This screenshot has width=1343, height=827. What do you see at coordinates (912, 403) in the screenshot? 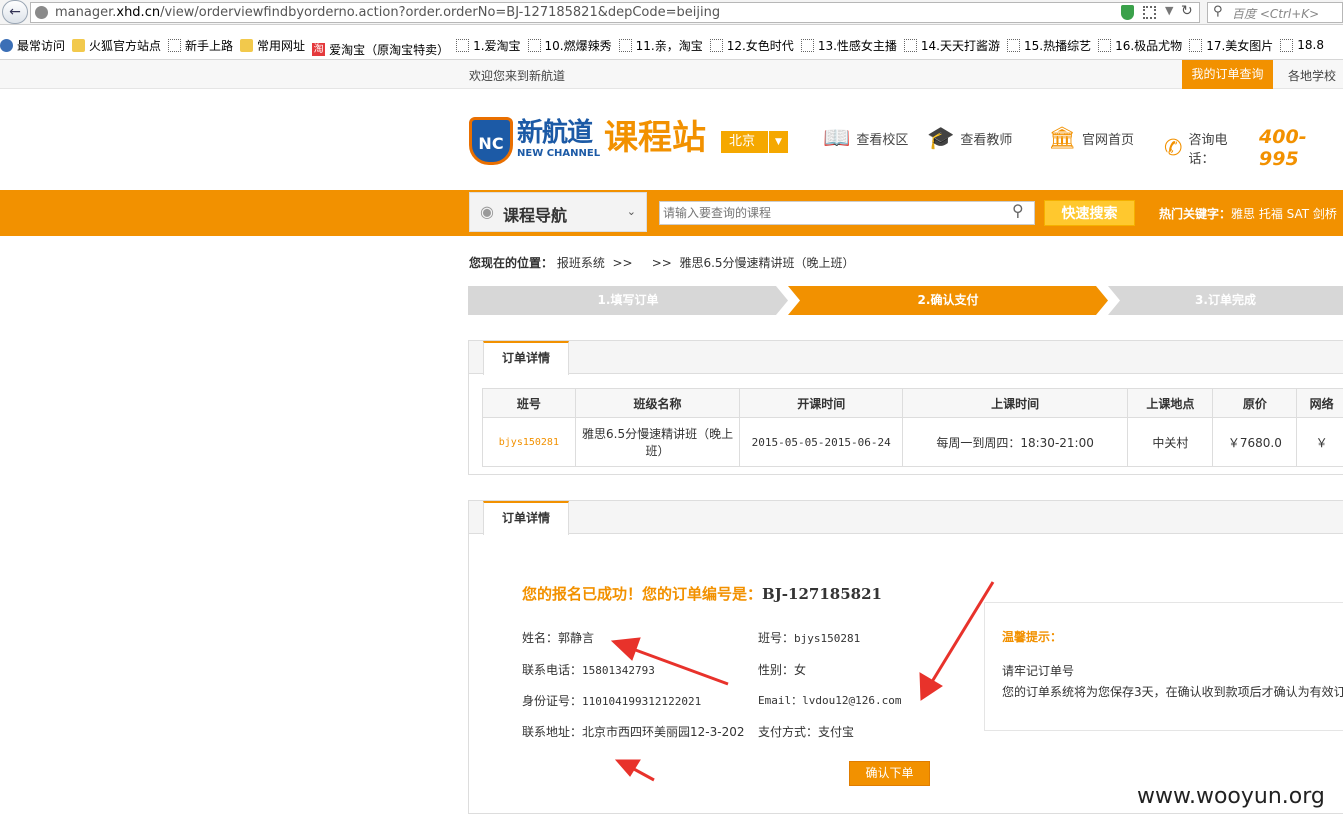
I see `table-header-row: 班号 班级名称 开课时间 上课时间 上课地点 原价 网络` at bounding box center [912, 403].